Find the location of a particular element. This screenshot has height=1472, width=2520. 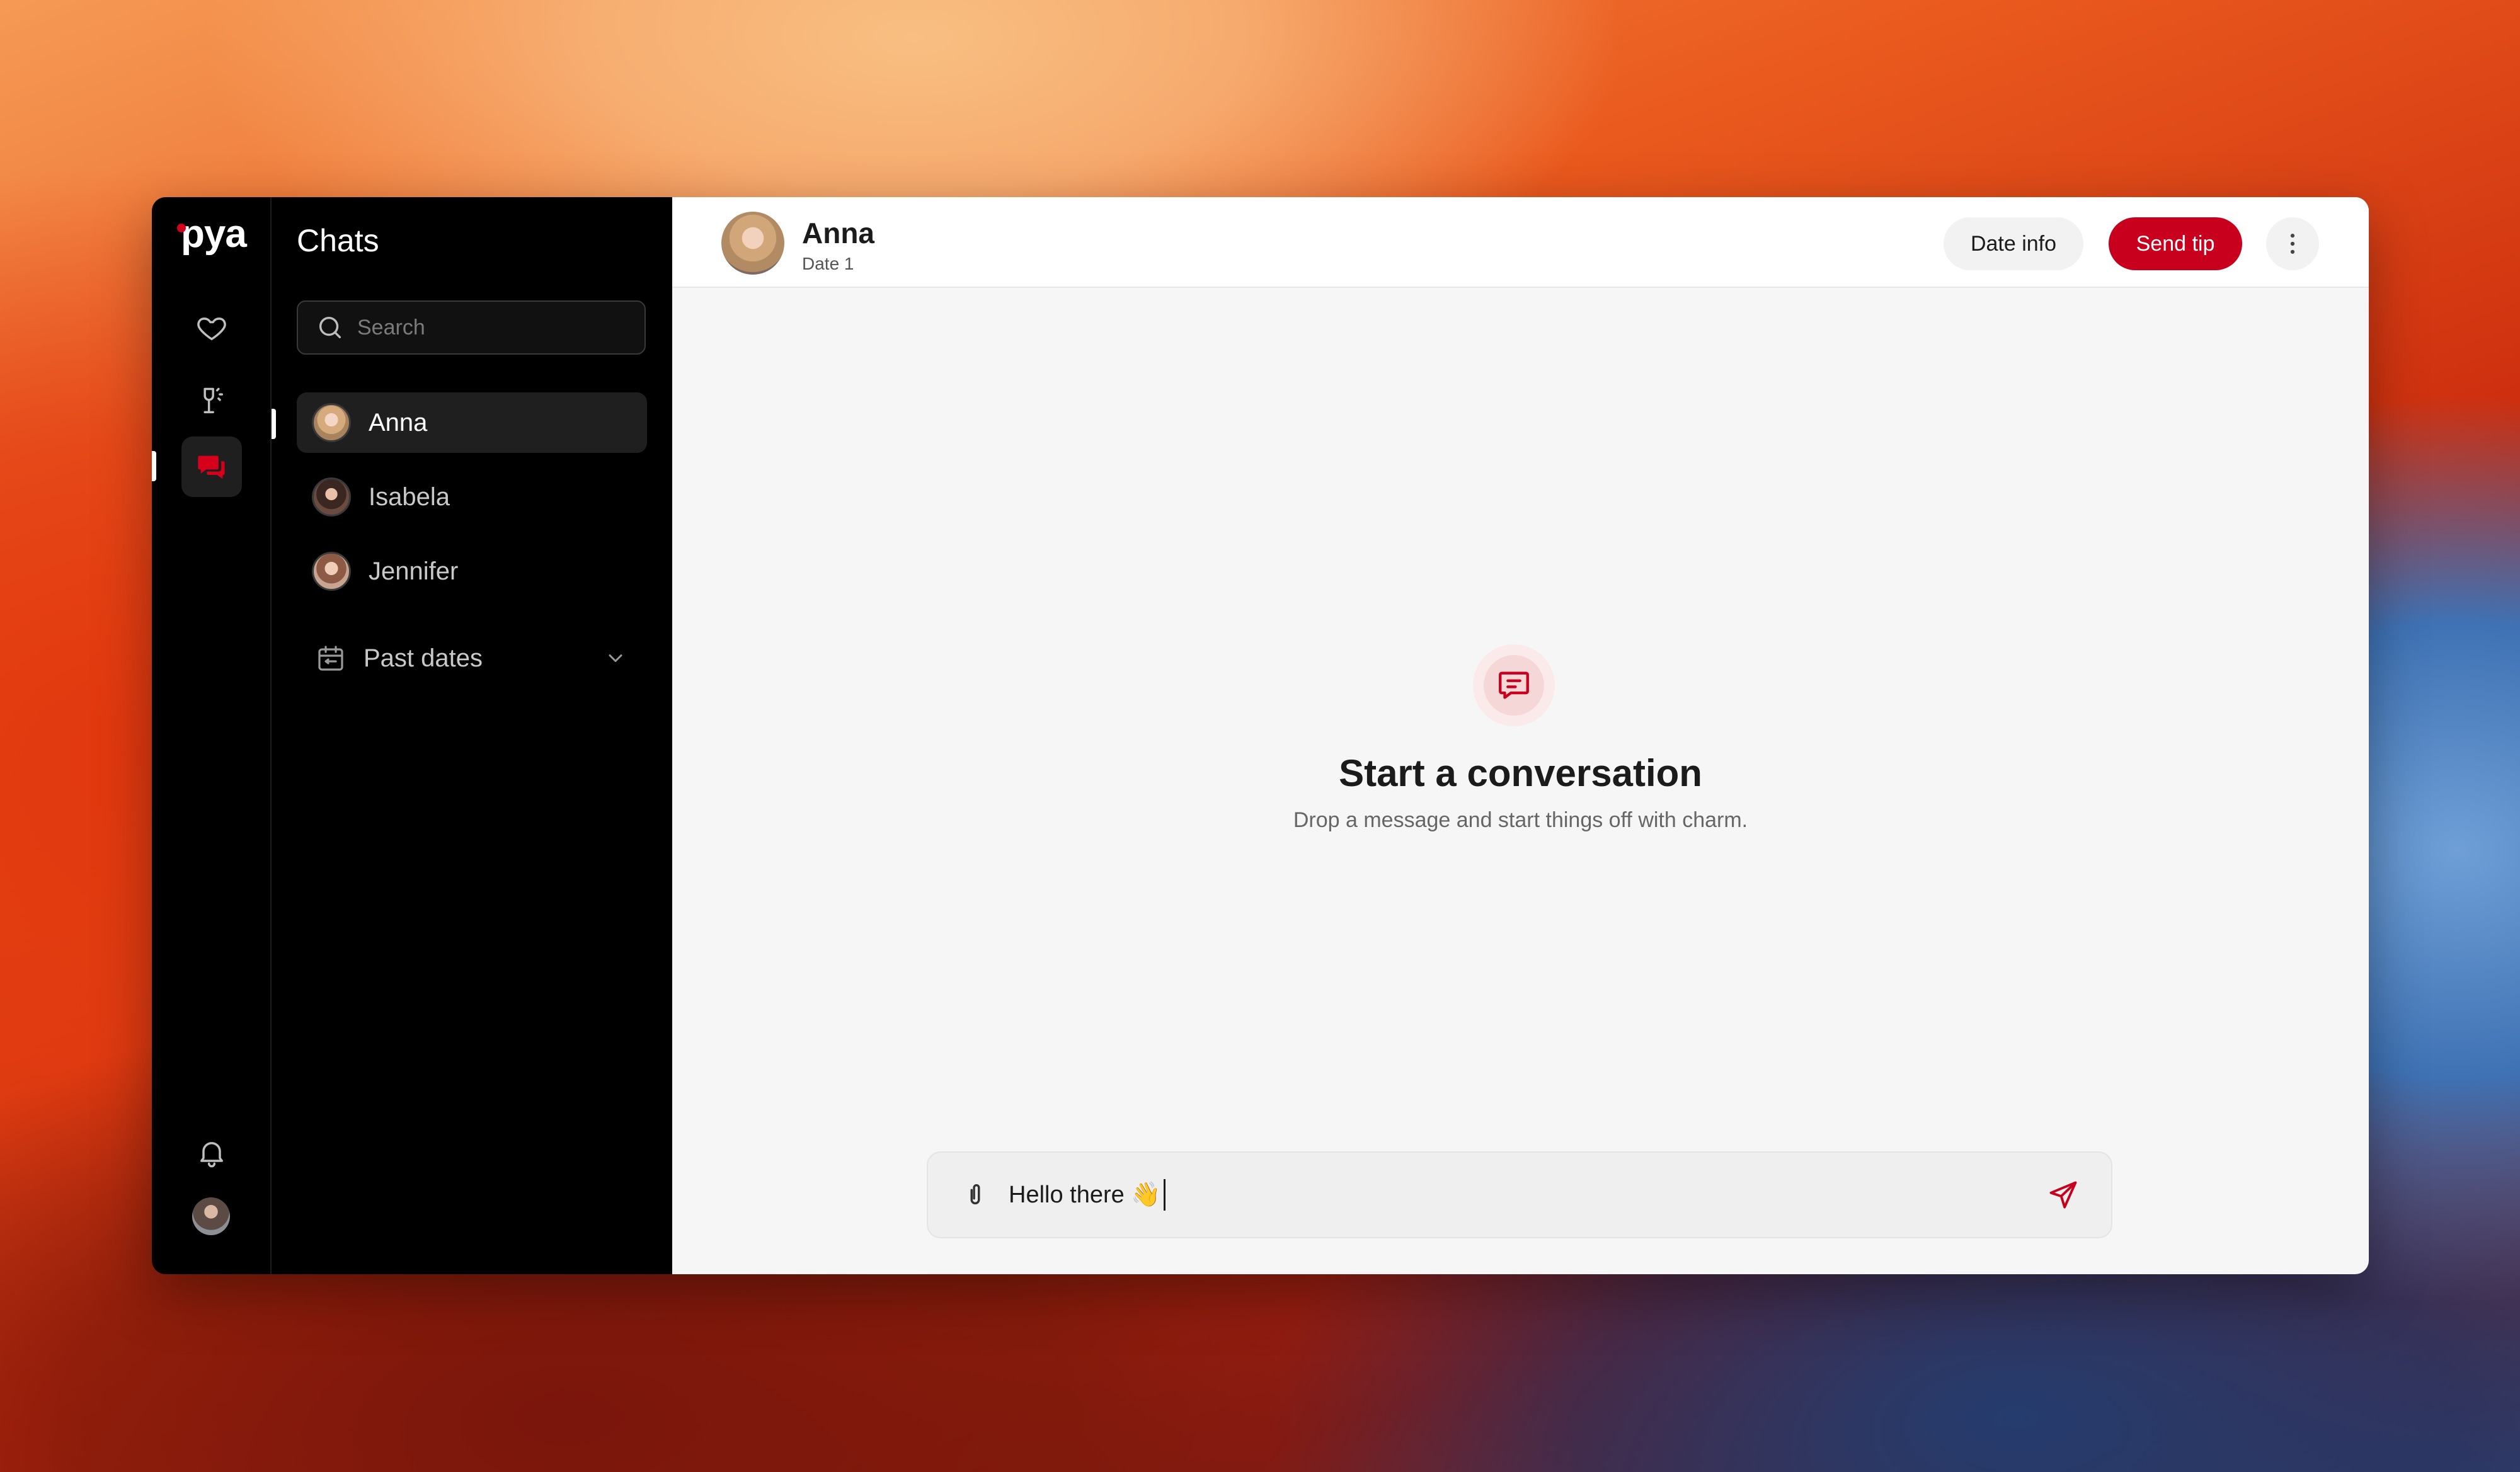

app-logo: pya is located at coordinates (212, 234).